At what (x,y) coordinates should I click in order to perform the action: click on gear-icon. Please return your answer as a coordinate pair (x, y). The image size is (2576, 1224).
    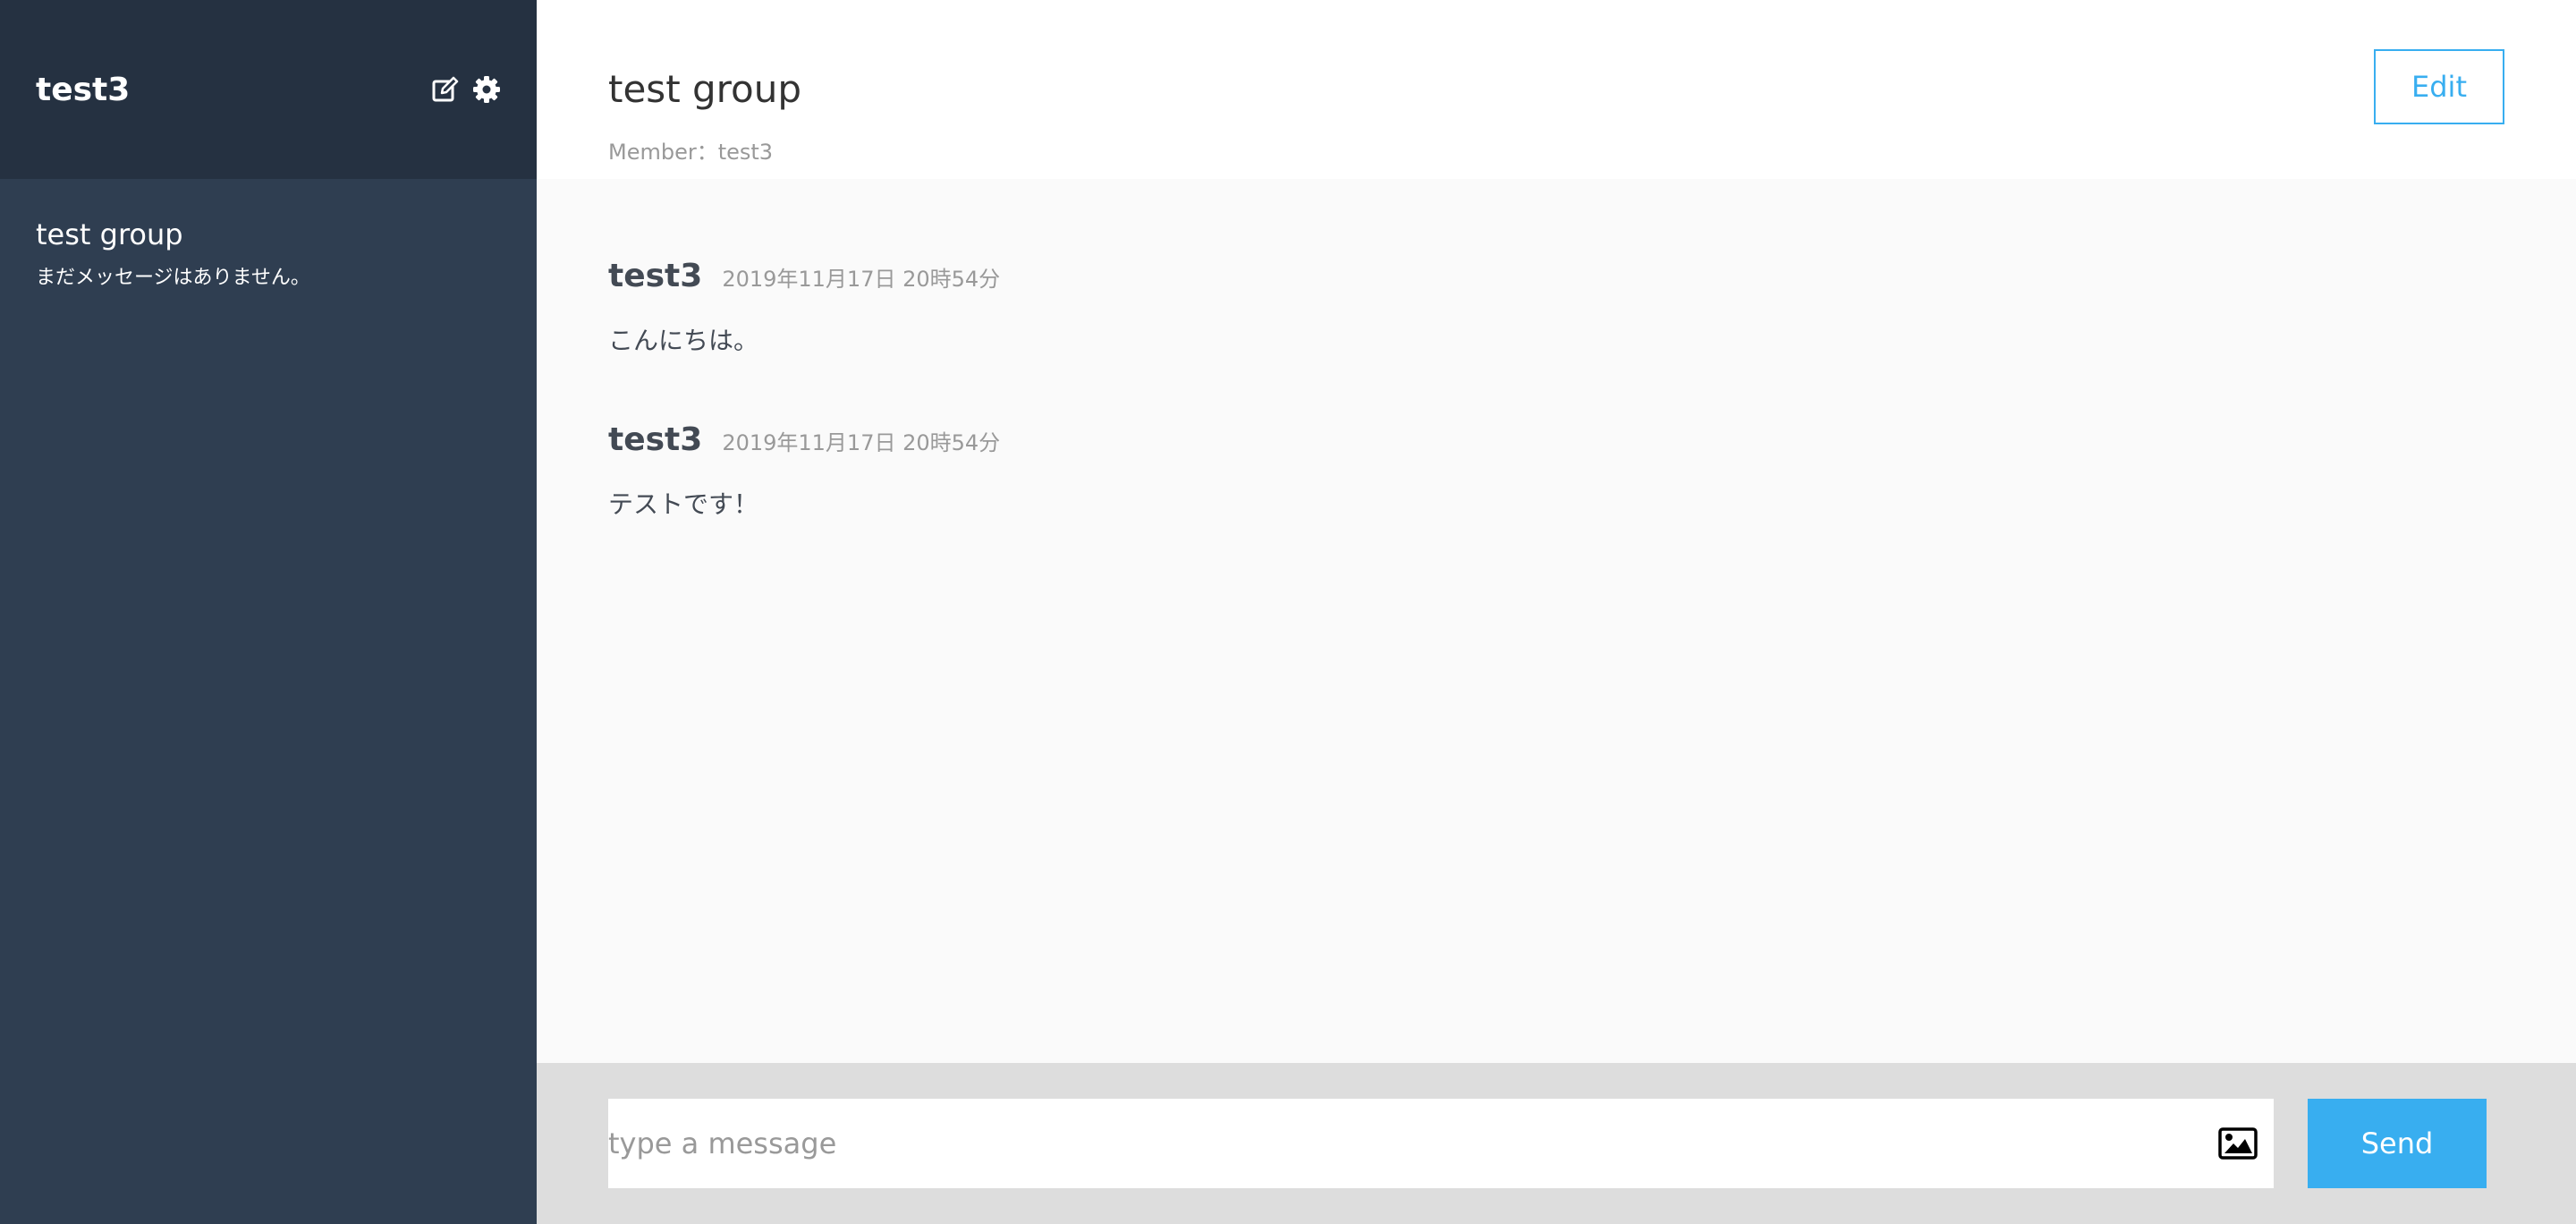
    Looking at the image, I should click on (486, 89).